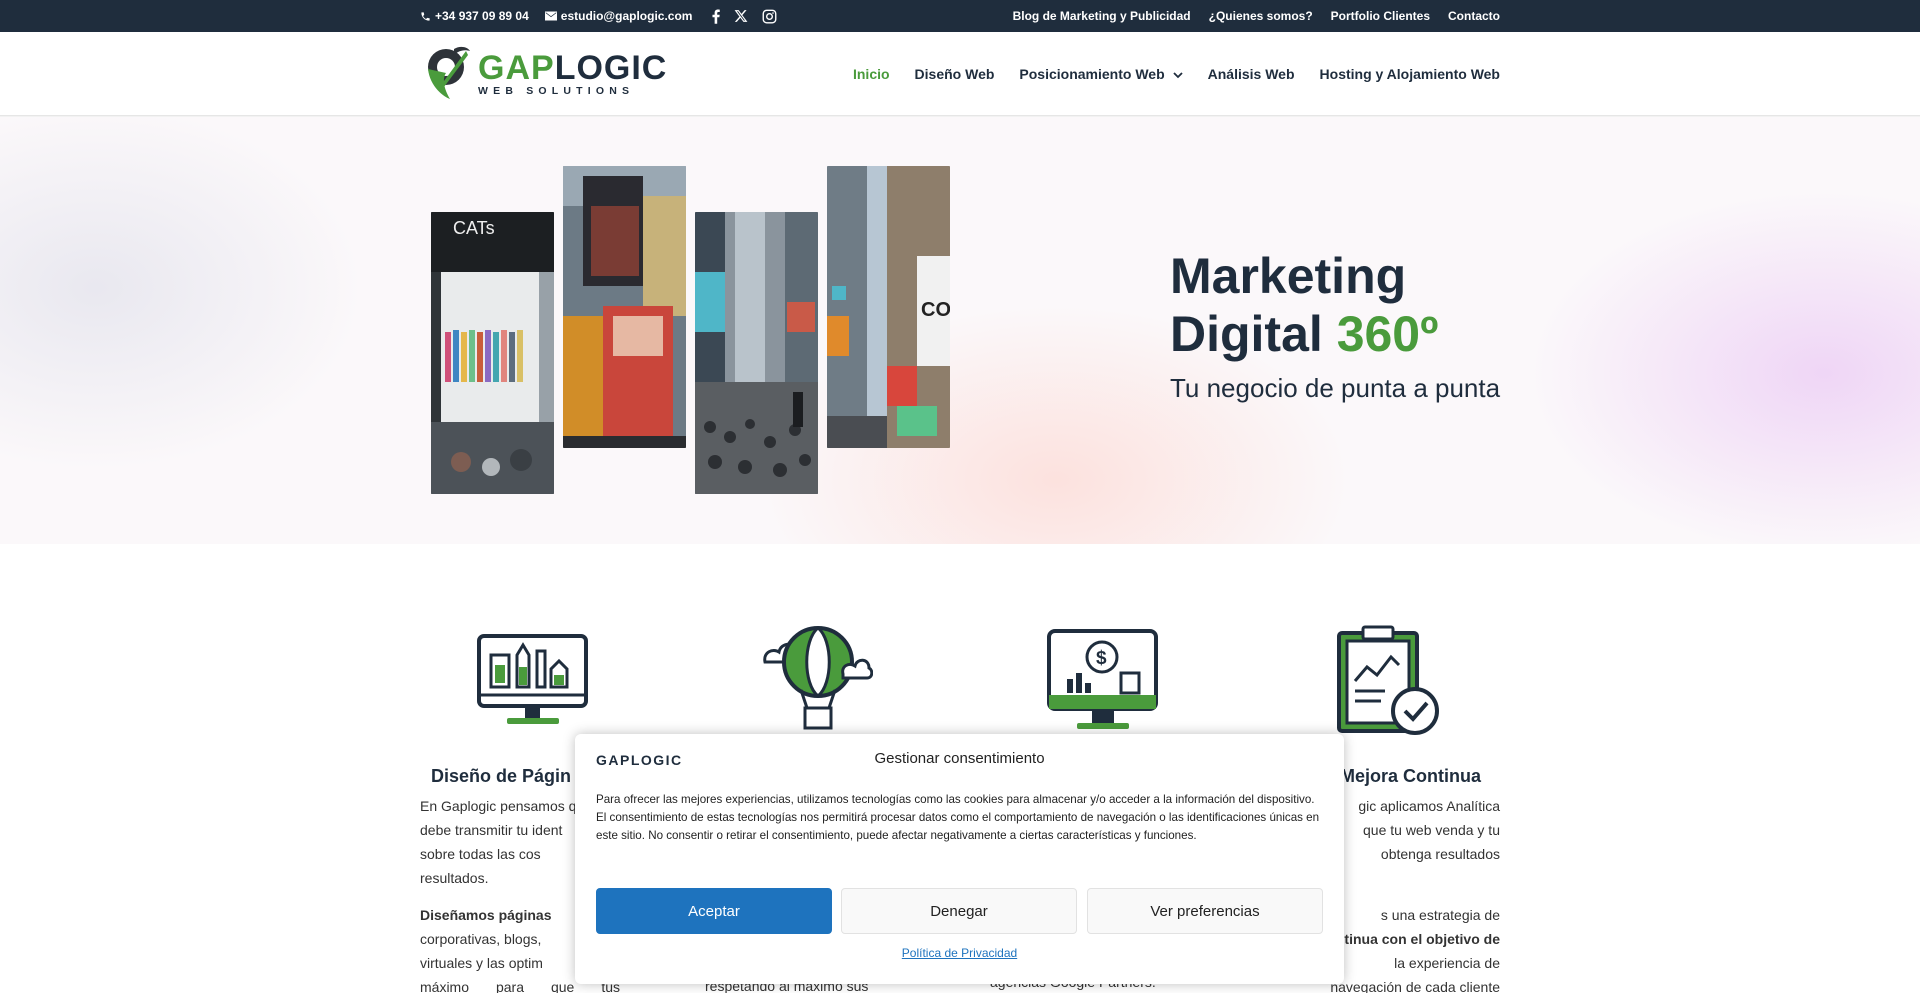  What do you see at coordinates (1205, 911) in the screenshot?
I see `view-preferences-button: Ver preferencias` at bounding box center [1205, 911].